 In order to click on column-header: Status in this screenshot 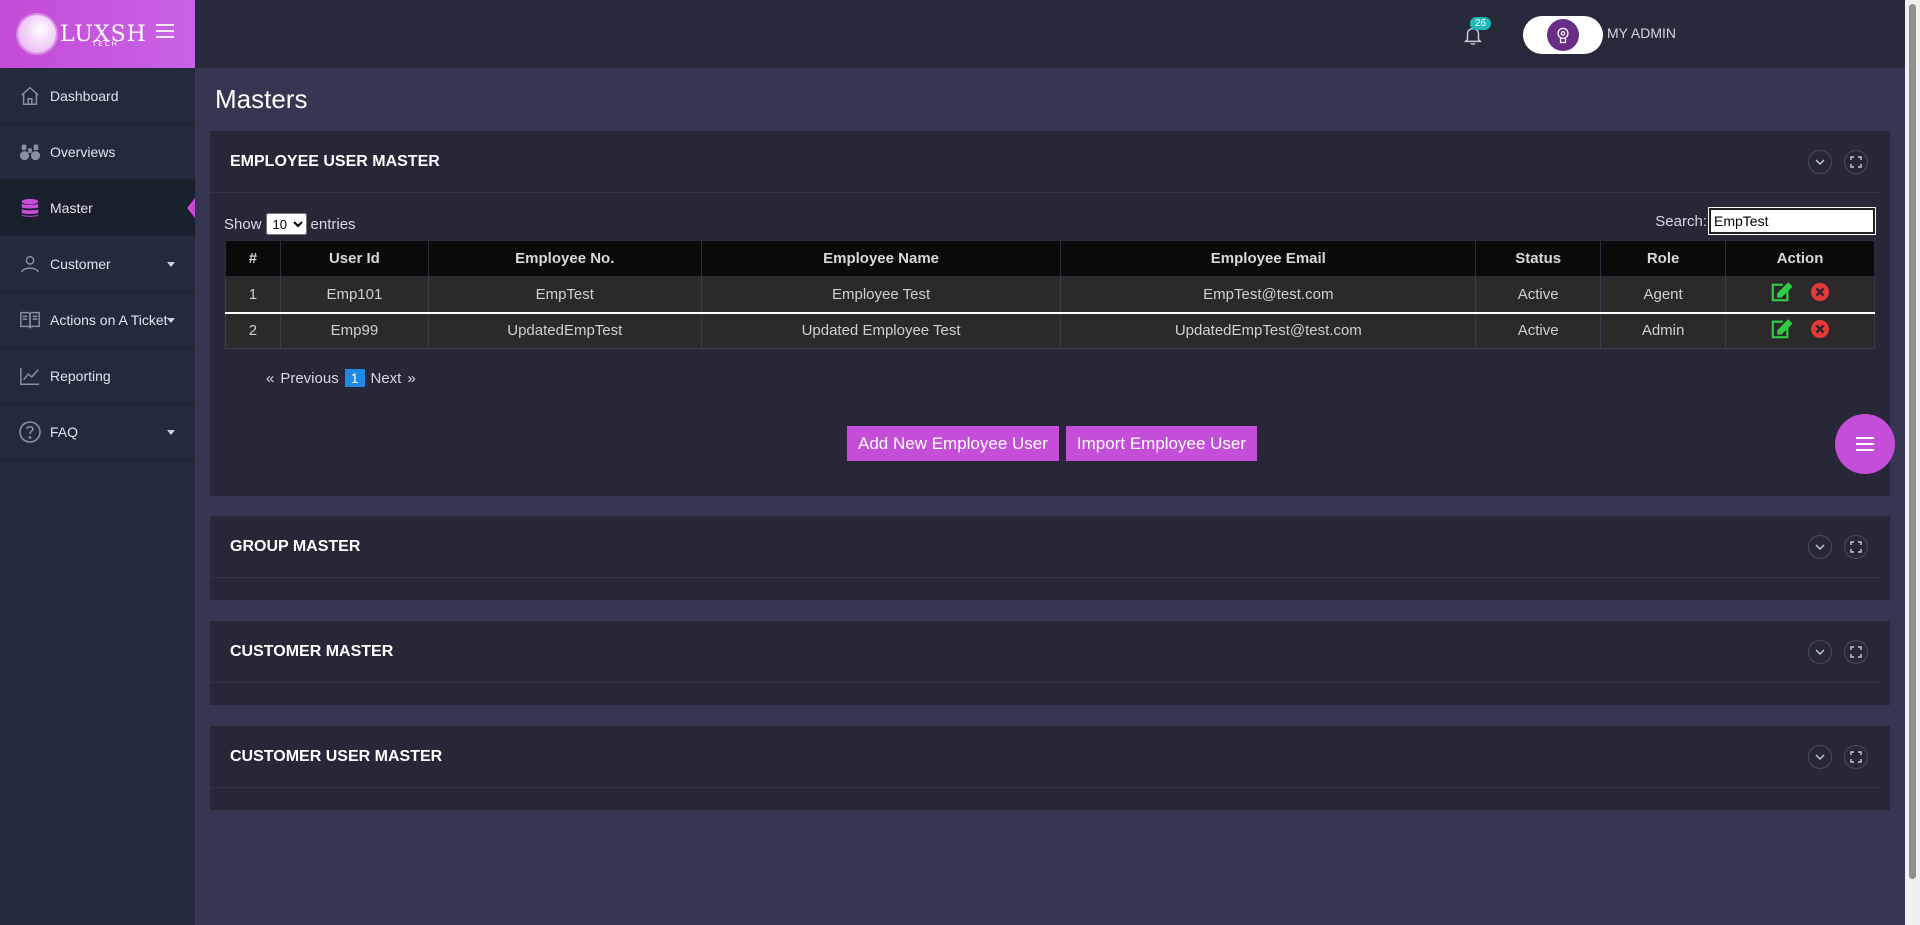, I will do `click(1538, 258)`.